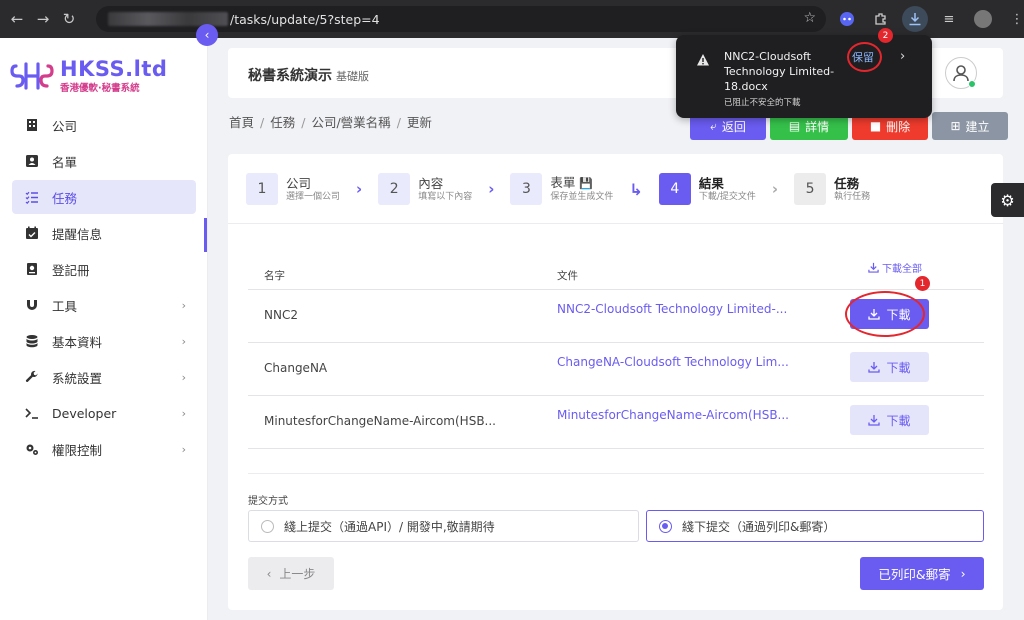 This screenshot has height=620, width=1024. What do you see at coordinates (296, 368) in the screenshot?
I see `row-name: ChangeNA` at bounding box center [296, 368].